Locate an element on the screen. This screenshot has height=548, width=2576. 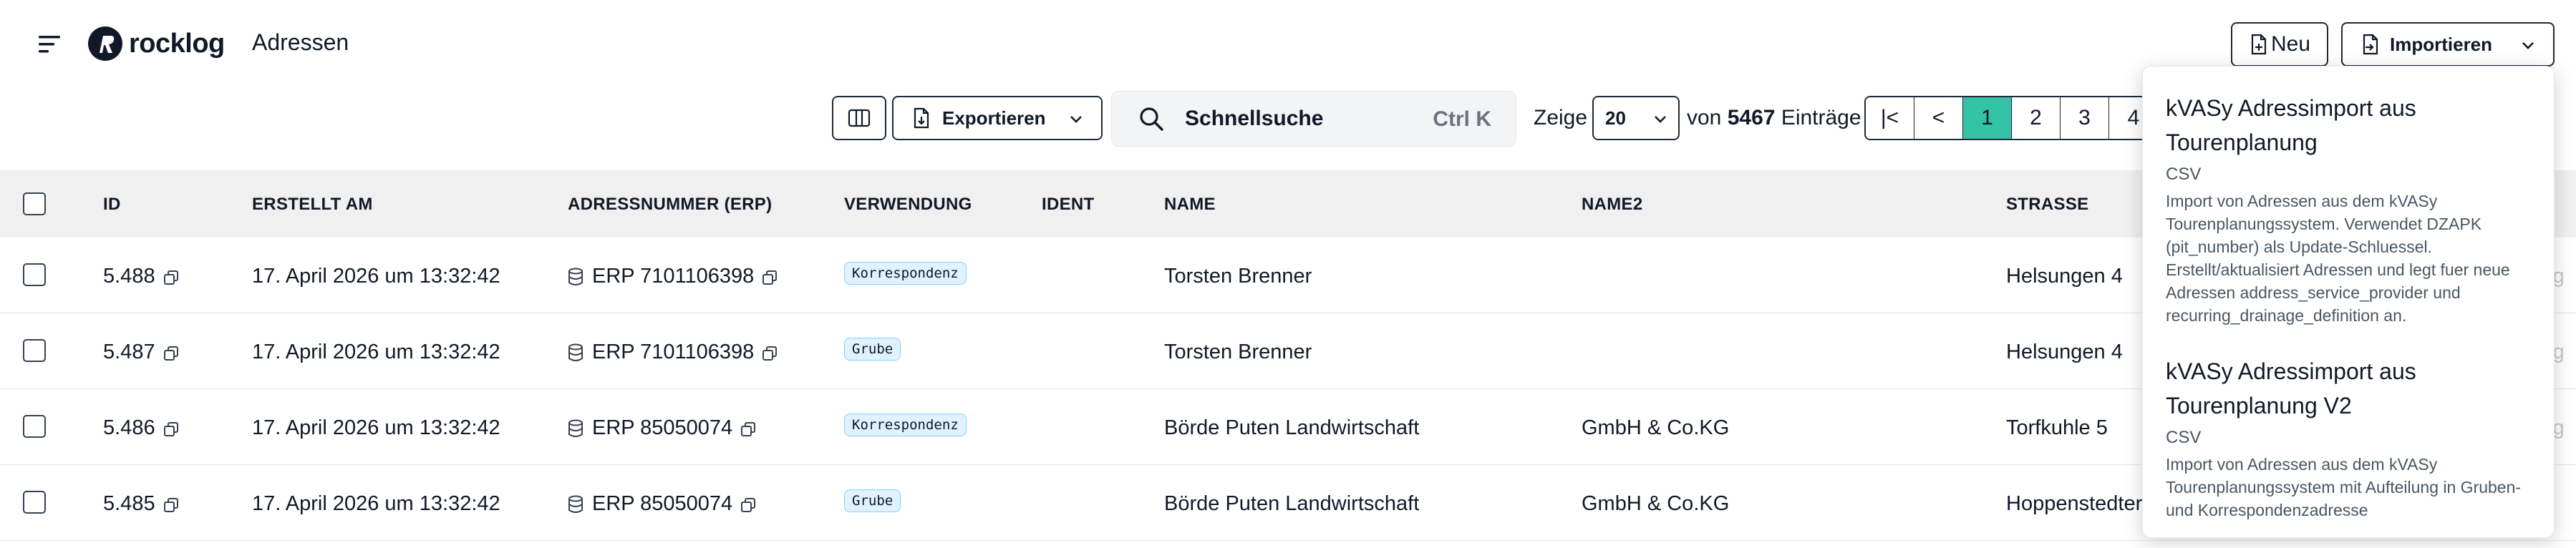
export-button: Exportieren is located at coordinates (998, 118).